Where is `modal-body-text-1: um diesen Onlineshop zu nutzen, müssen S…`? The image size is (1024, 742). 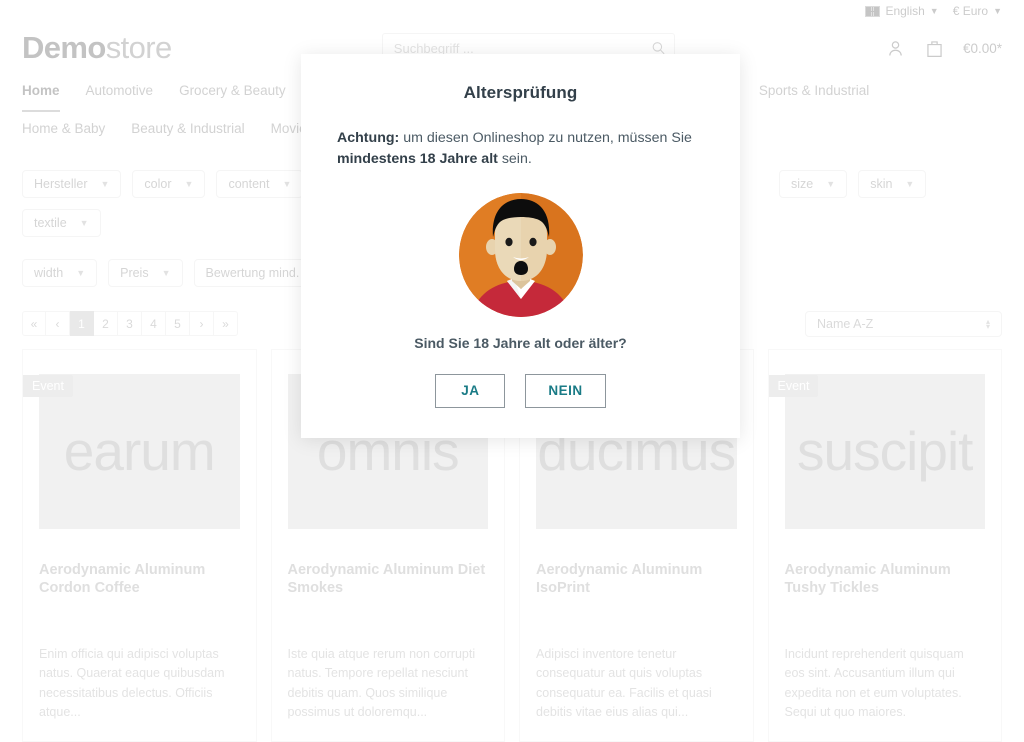
modal-body-text-1: um diesen Onlineshop zu nutzen, müssen S… is located at coordinates (545, 138).